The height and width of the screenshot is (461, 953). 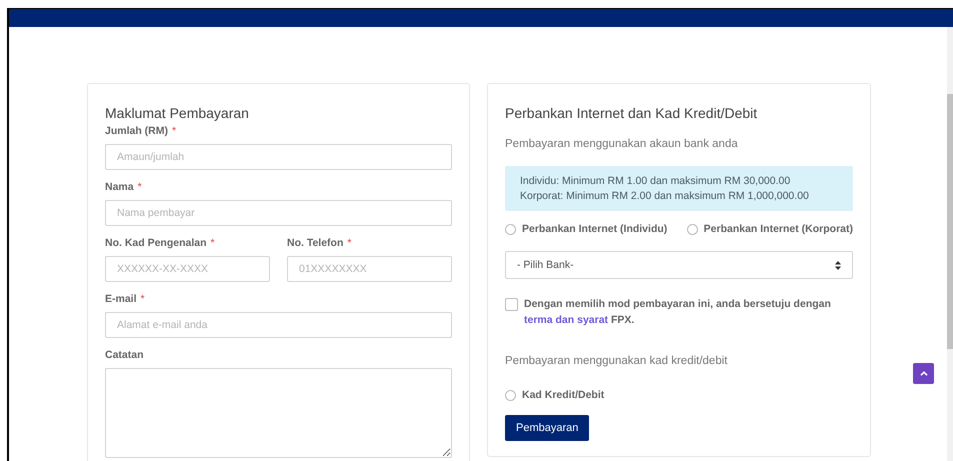 I want to click on limit-text: Individu: Minimum RM 1.00 dan maksimum RM 30,000.00, so click(x=656, y=181).